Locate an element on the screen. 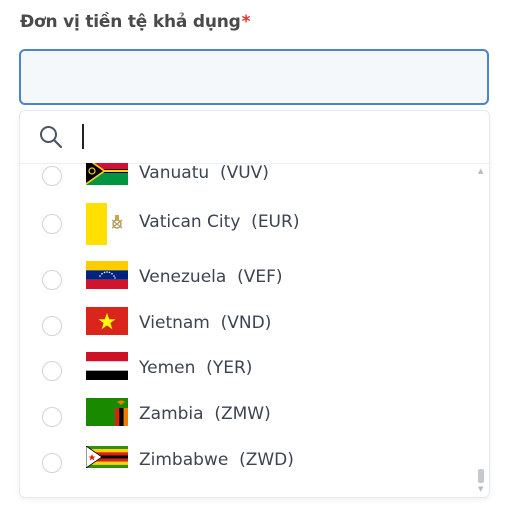 The image size is (509, 519). list-item-vanuatu: Vanuatu (VUV) is located at coordinates (247, 180).